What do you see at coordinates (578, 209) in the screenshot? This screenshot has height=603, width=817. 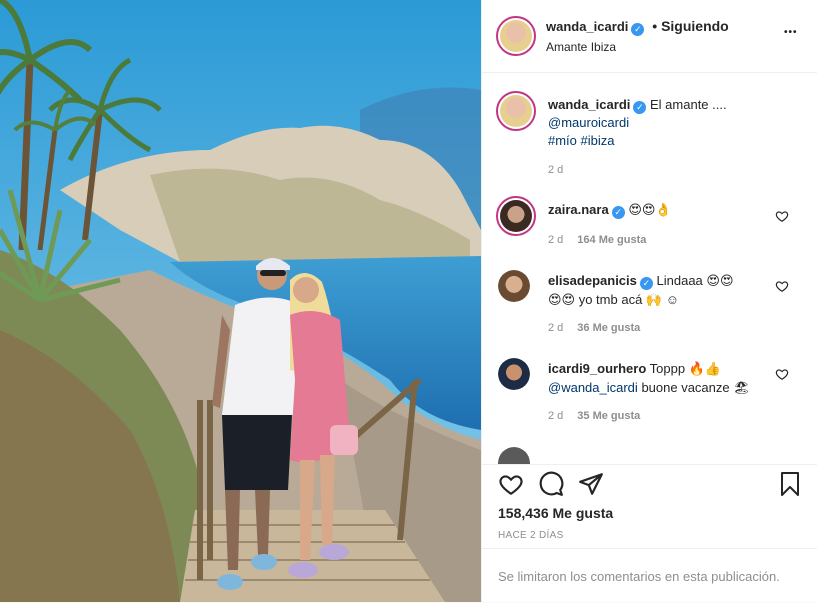 I see `comment-username: zaira.nara` at bounding box center [578, 209].